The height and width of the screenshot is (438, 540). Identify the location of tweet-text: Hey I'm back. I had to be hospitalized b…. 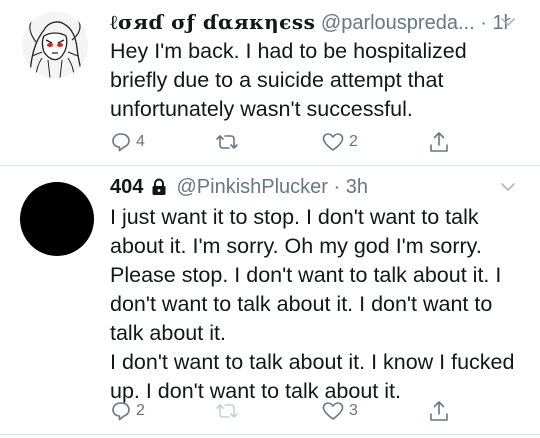
(312, 80).